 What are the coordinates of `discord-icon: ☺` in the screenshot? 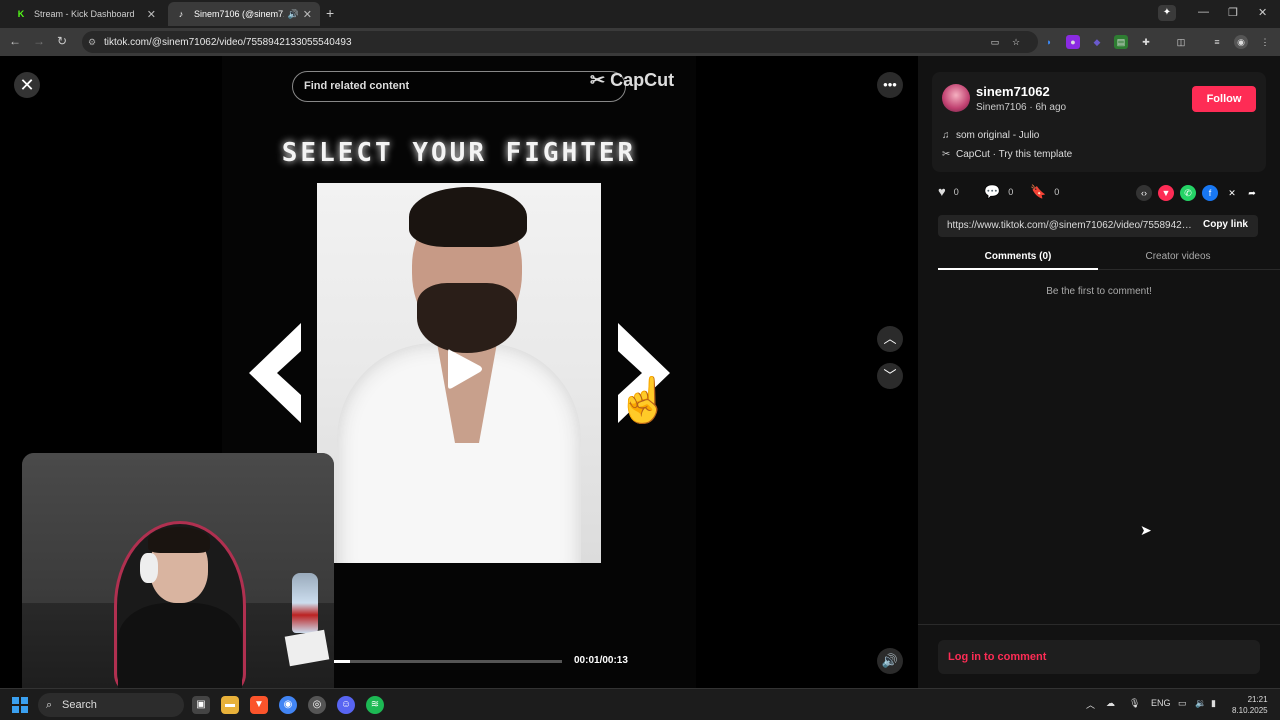 It's located at (346, 705).